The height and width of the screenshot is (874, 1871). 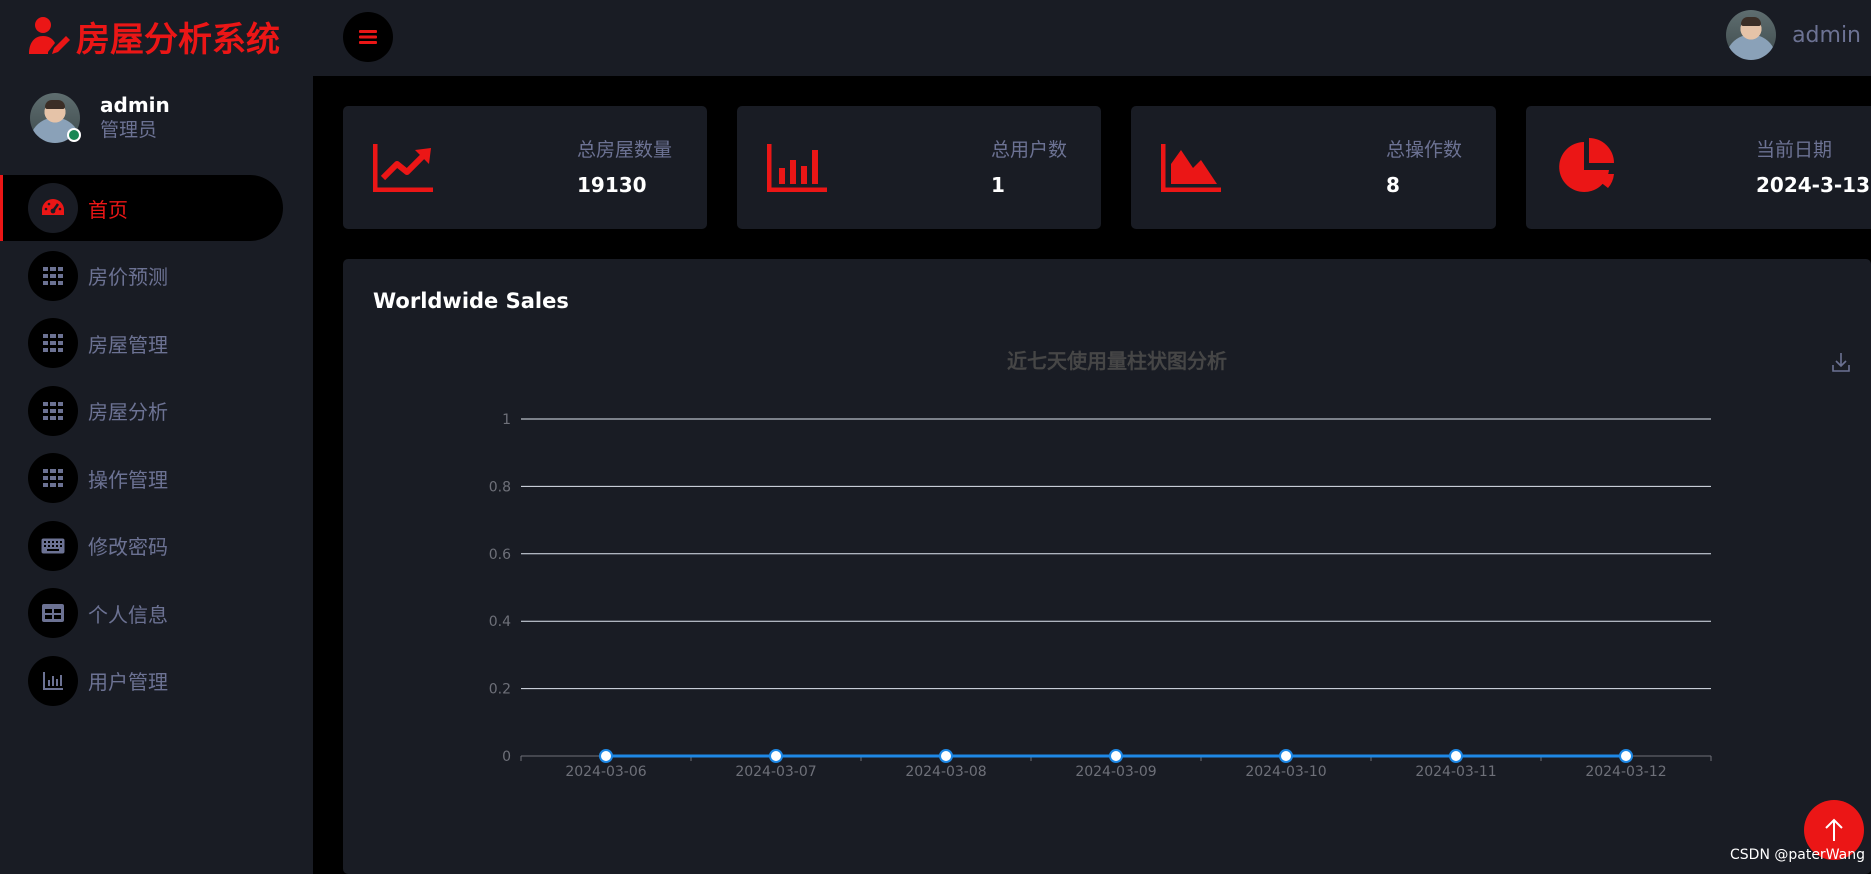 I want to click on stat-card-current-date: 当前日期 2024-3-13, so click(x=1698, y=167).